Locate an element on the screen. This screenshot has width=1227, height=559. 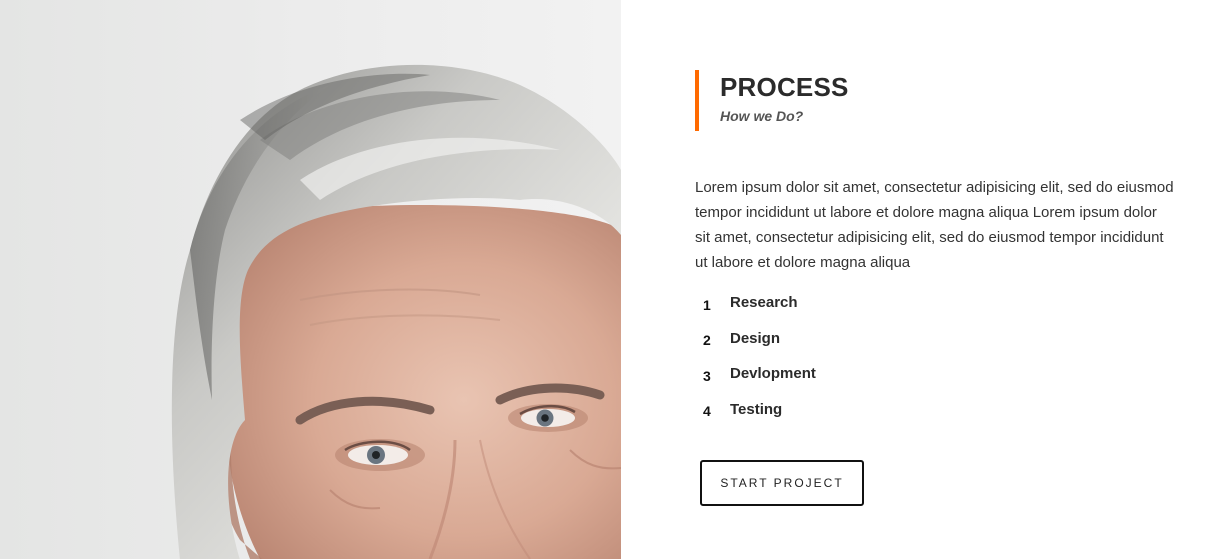
section-subtitle: How we Do? is located at coordinates (762, 116).